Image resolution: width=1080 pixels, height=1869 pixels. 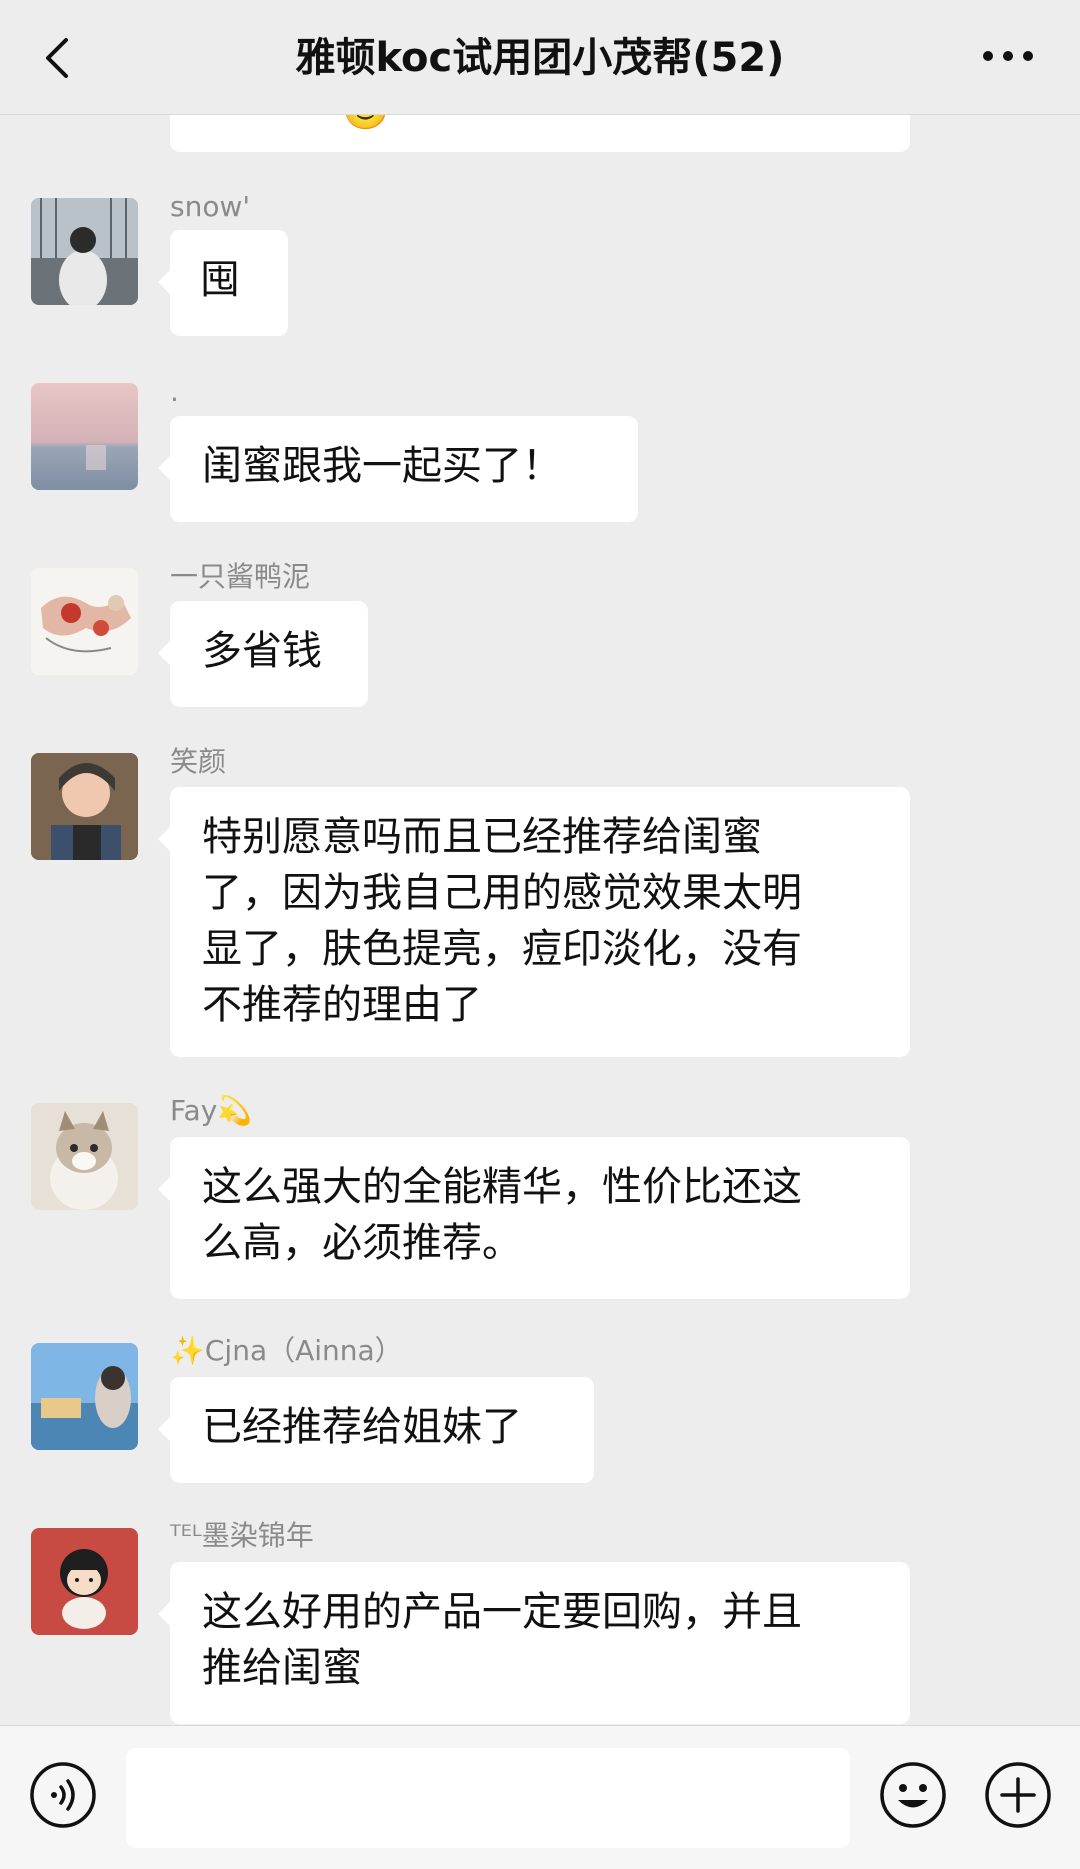 I want to click on message-input, so click(x=488, y=1798).